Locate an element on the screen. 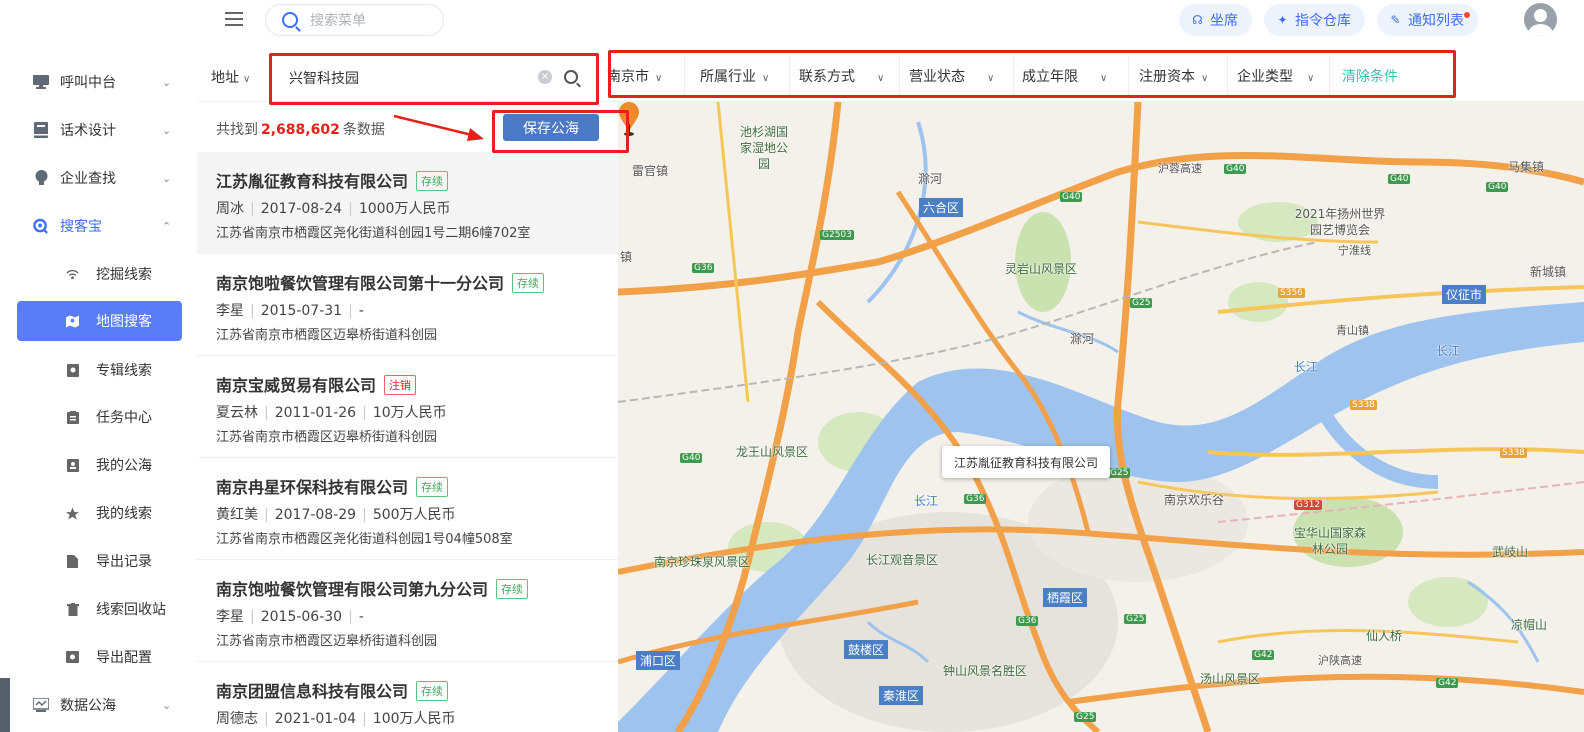  sidebar-item-my-leads: 我的线索 is located at coordinates (98, 513).